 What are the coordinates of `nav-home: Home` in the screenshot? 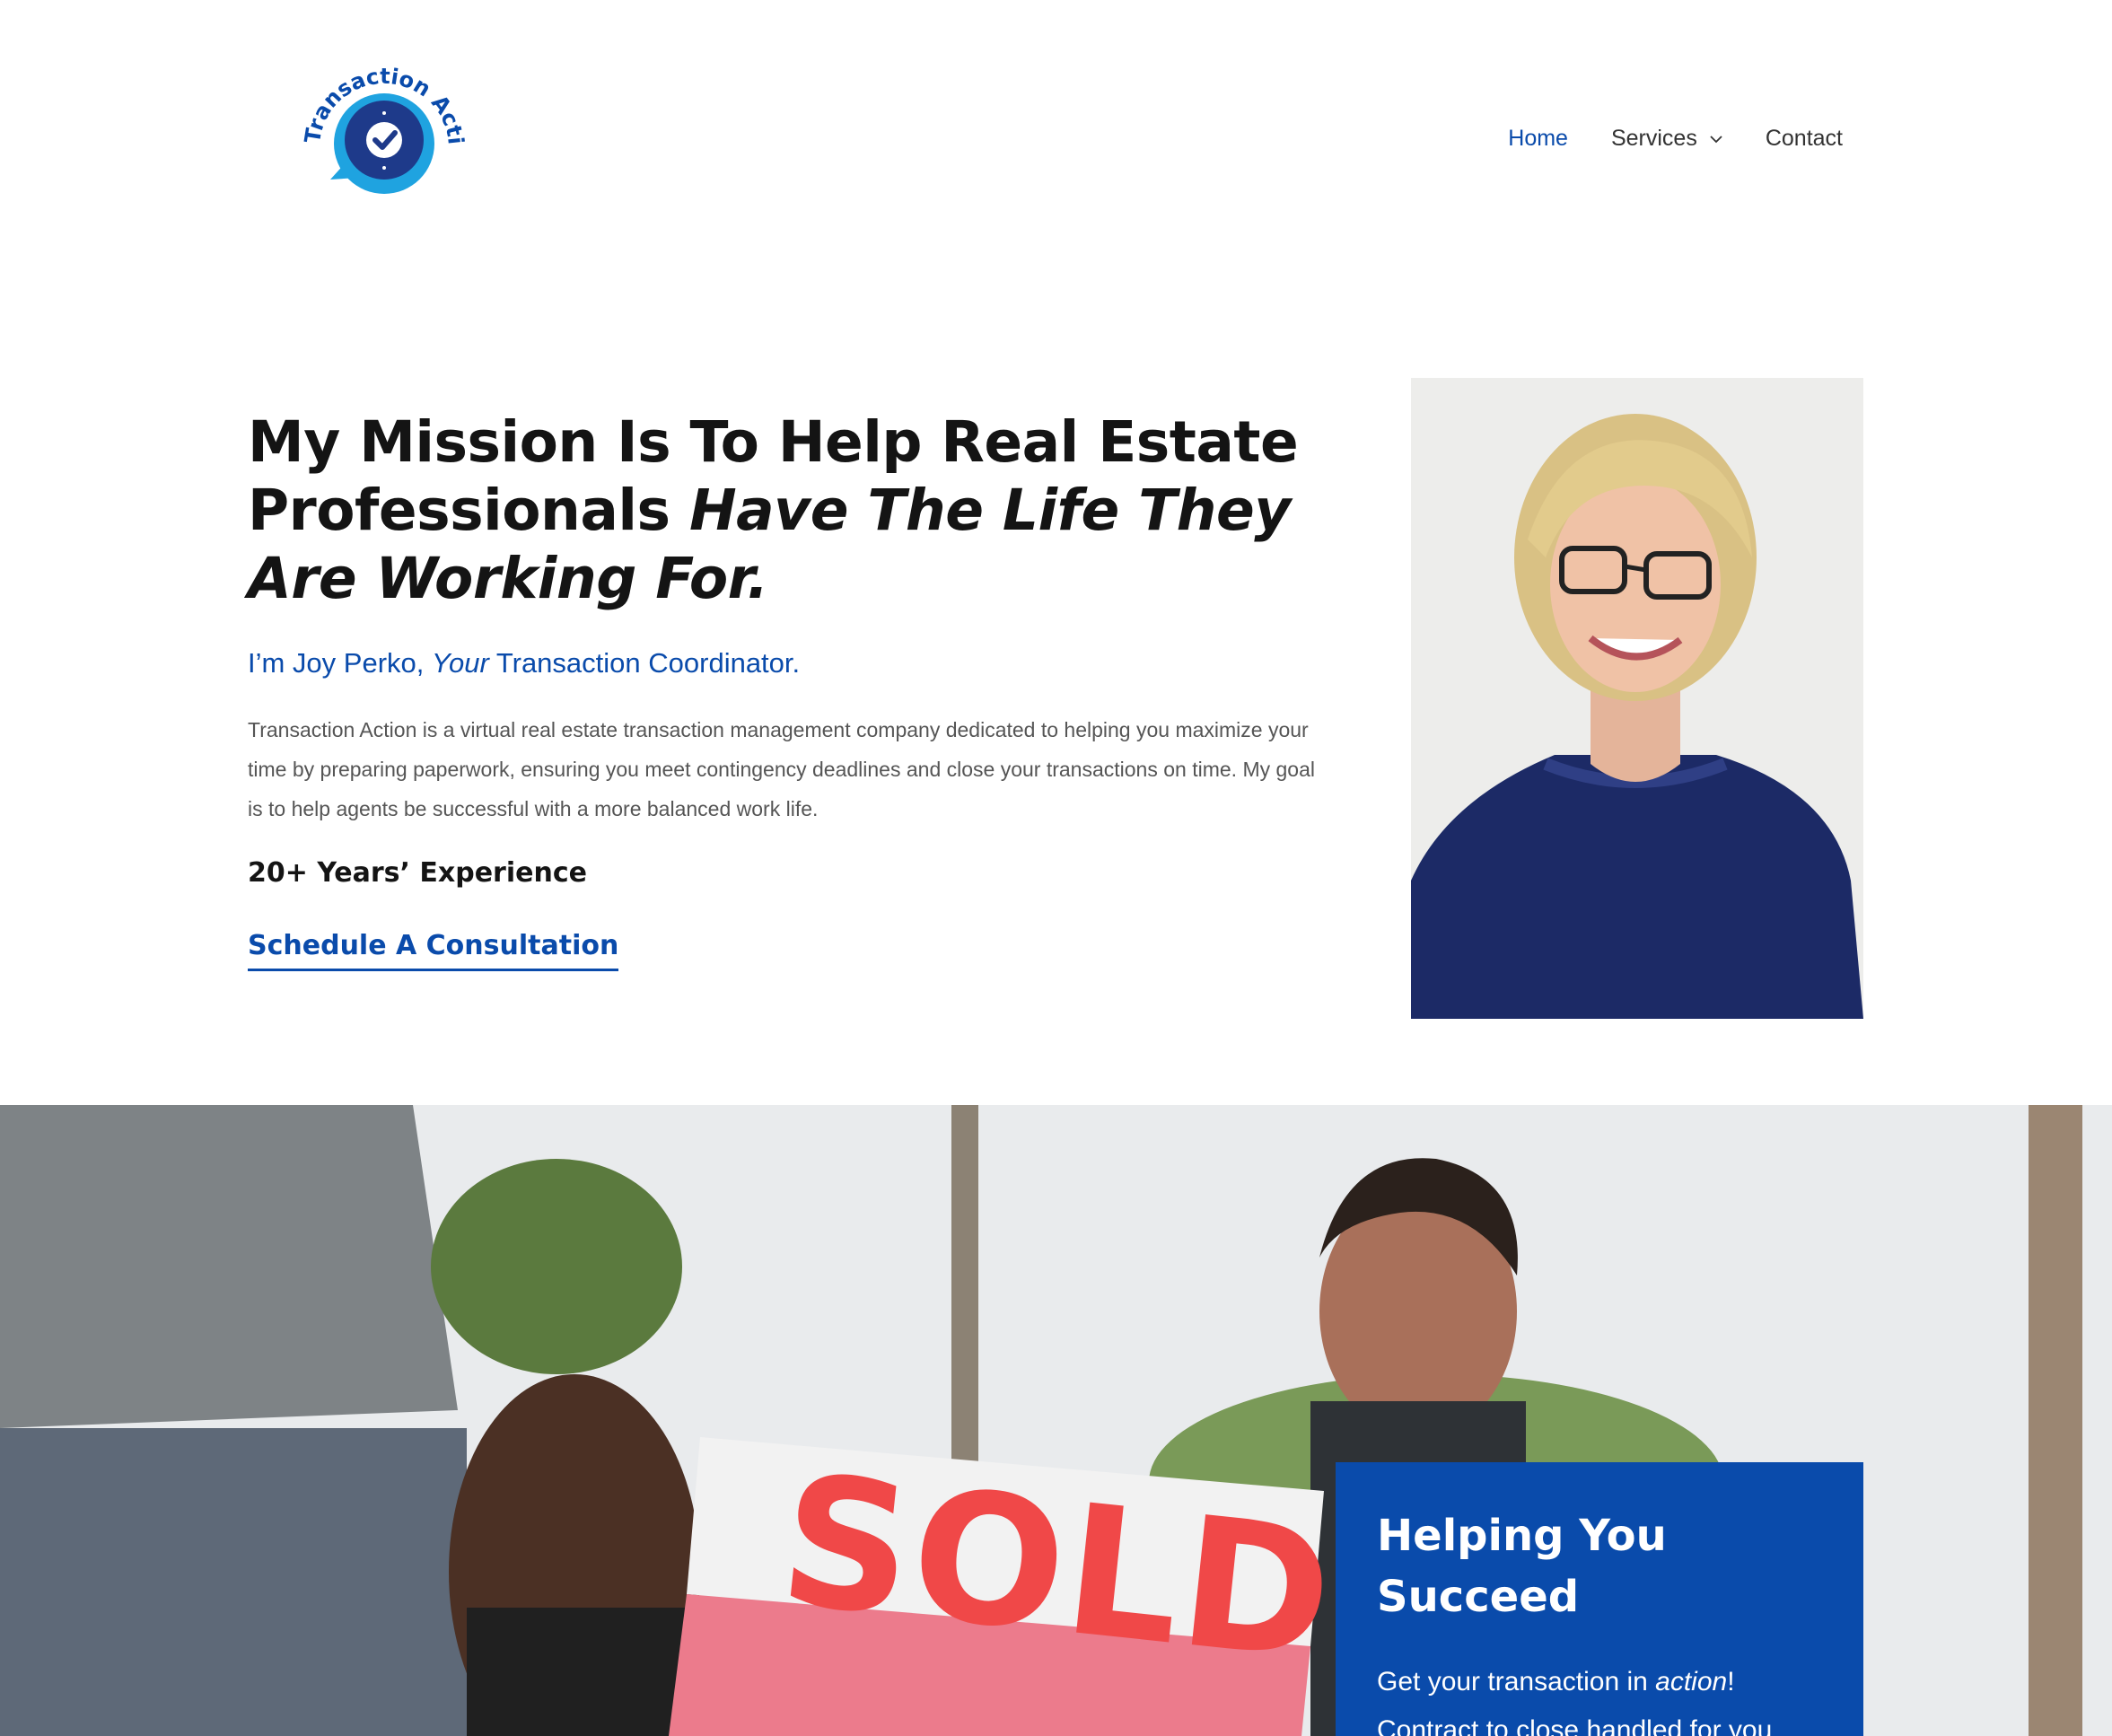 It's located at (1538, 139).